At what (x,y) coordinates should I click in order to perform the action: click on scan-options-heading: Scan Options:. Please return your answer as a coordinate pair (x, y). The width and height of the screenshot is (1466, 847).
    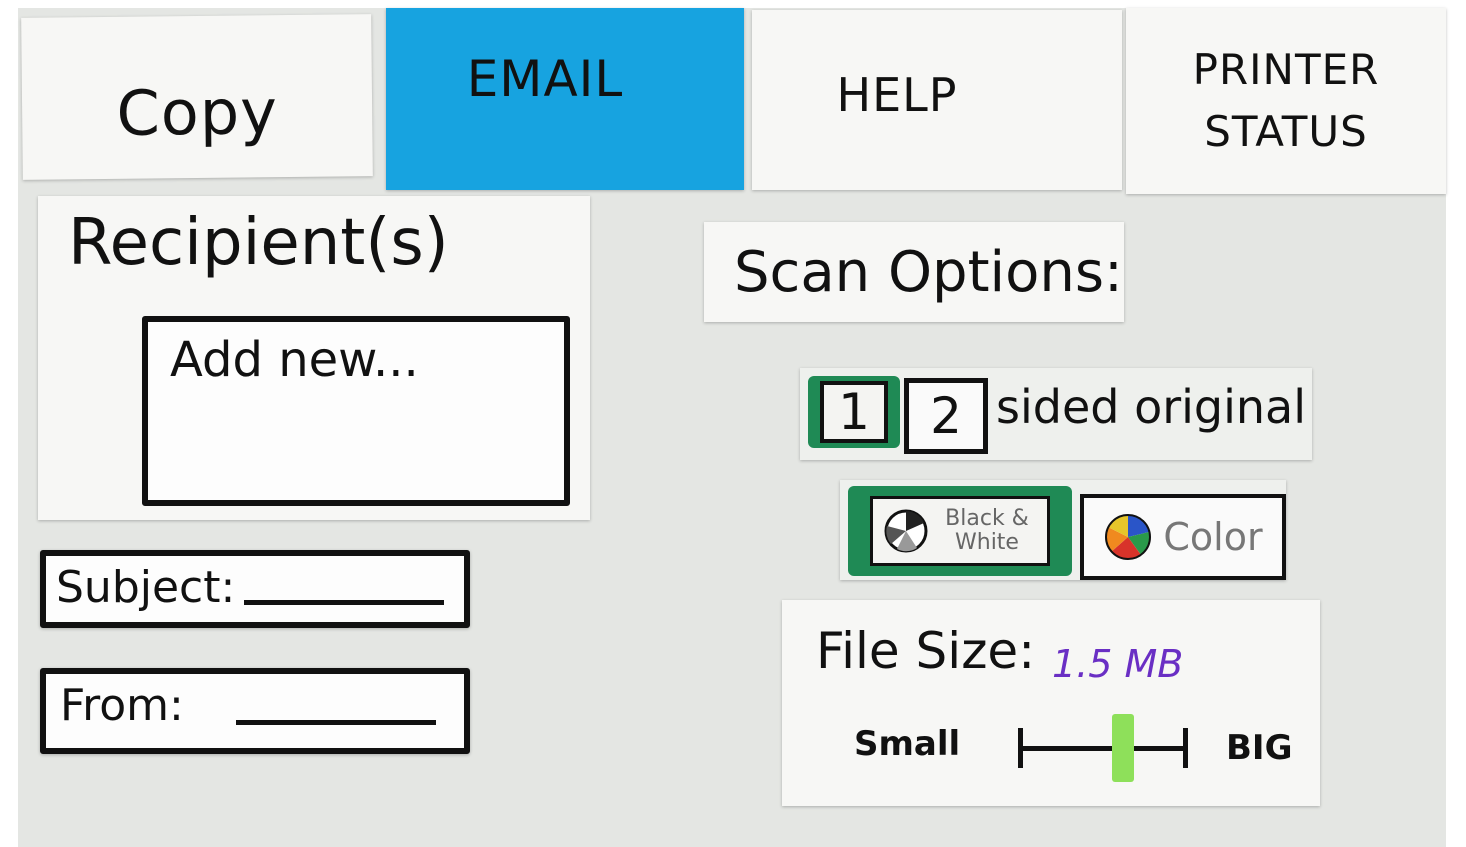
    Looking at the image, I should click on (928, 272).